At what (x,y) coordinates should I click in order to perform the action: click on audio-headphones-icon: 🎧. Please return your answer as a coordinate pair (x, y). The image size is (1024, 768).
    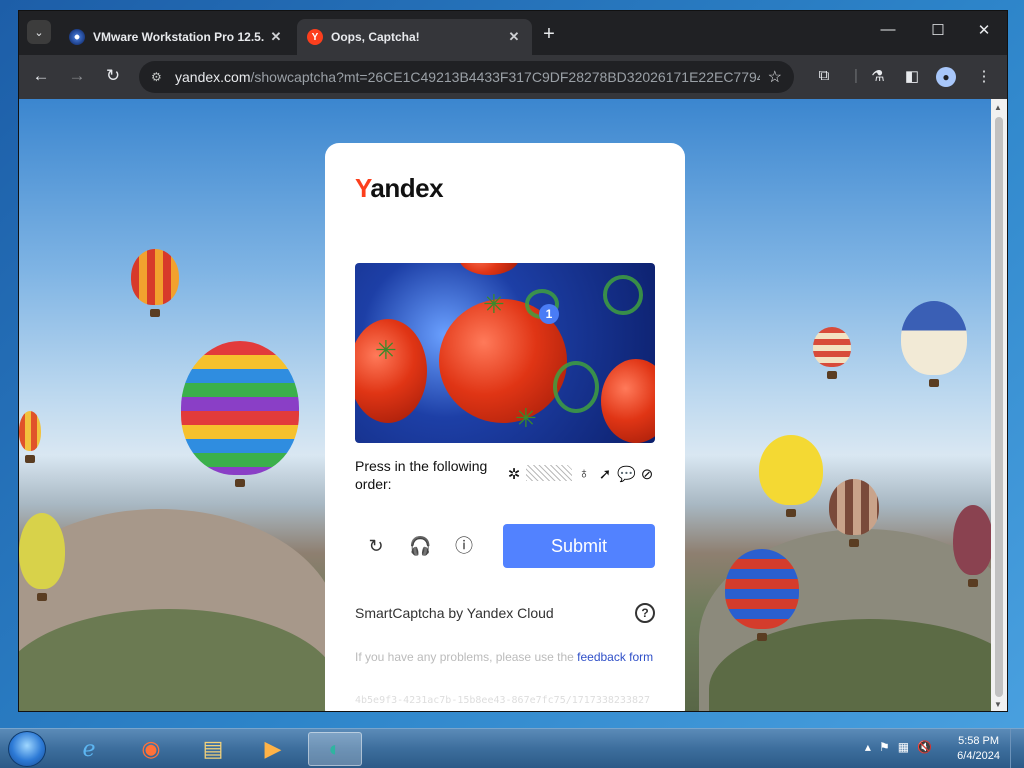
    Looking at the image, I should click on (420, 546).